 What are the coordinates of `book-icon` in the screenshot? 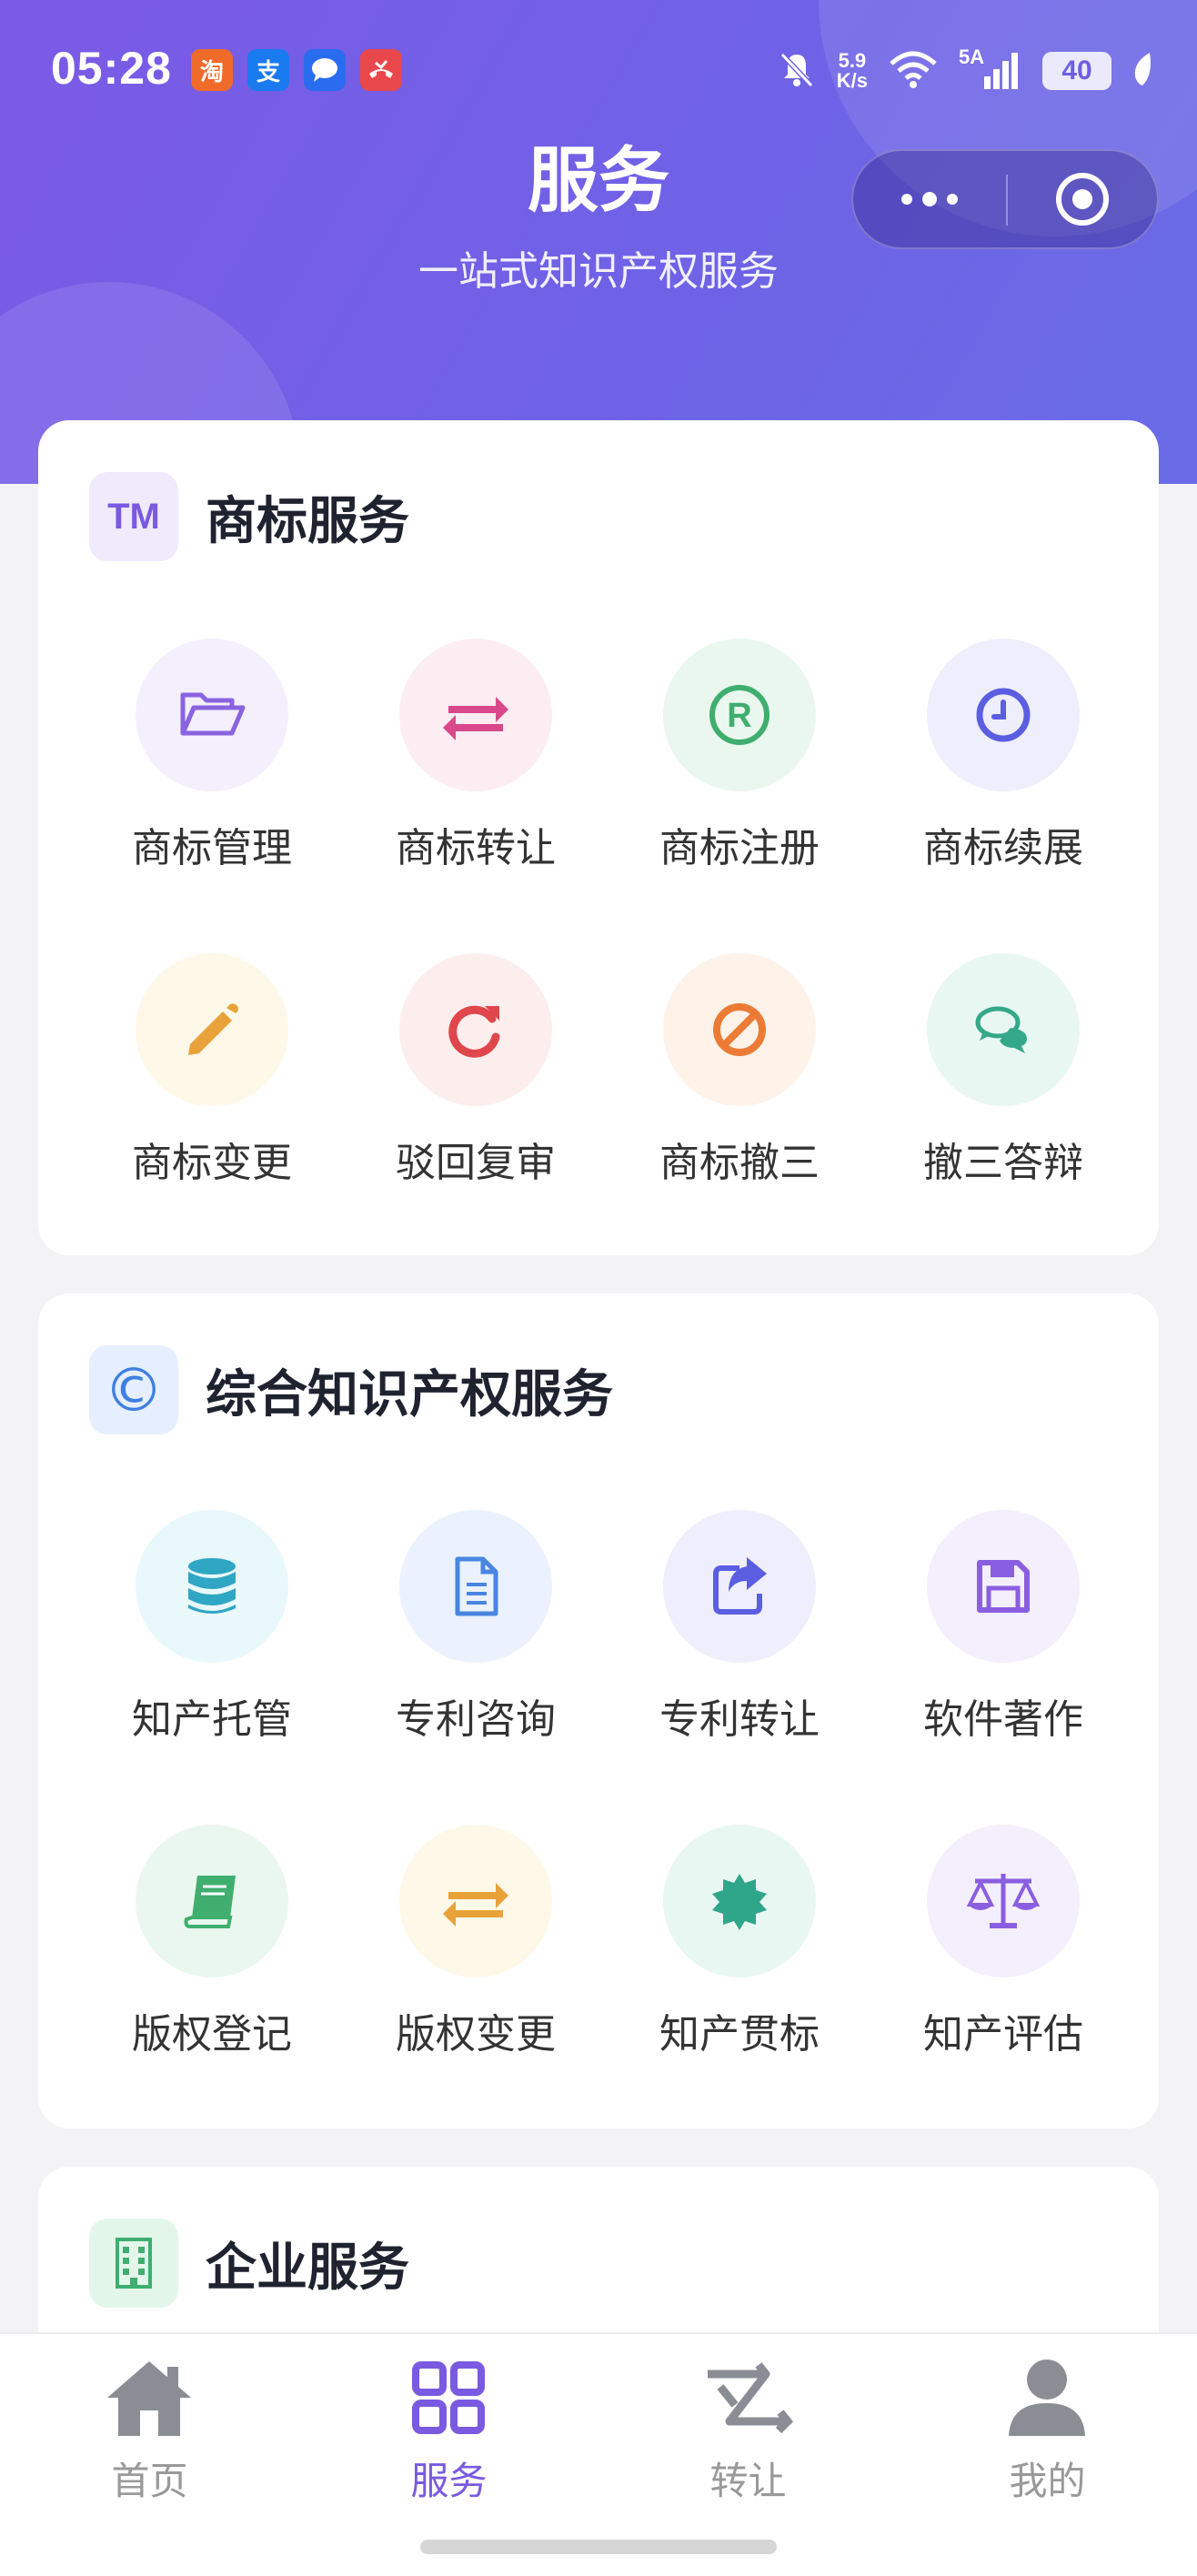 It's located at (212, 1901).